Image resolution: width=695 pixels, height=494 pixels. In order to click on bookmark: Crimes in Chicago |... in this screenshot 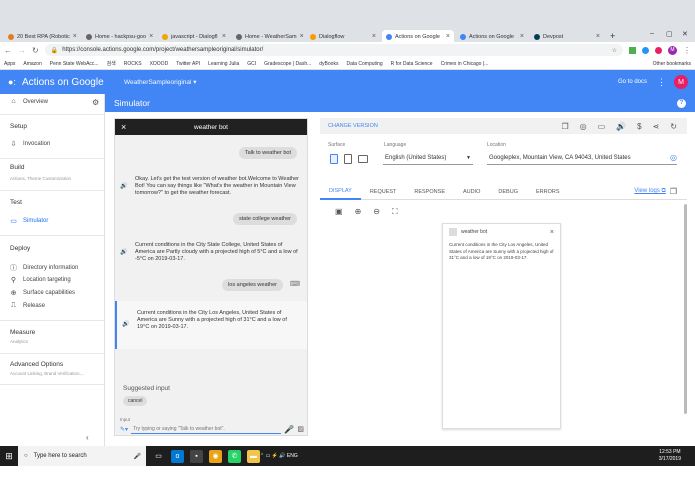, I will do `click(465, 64)`.